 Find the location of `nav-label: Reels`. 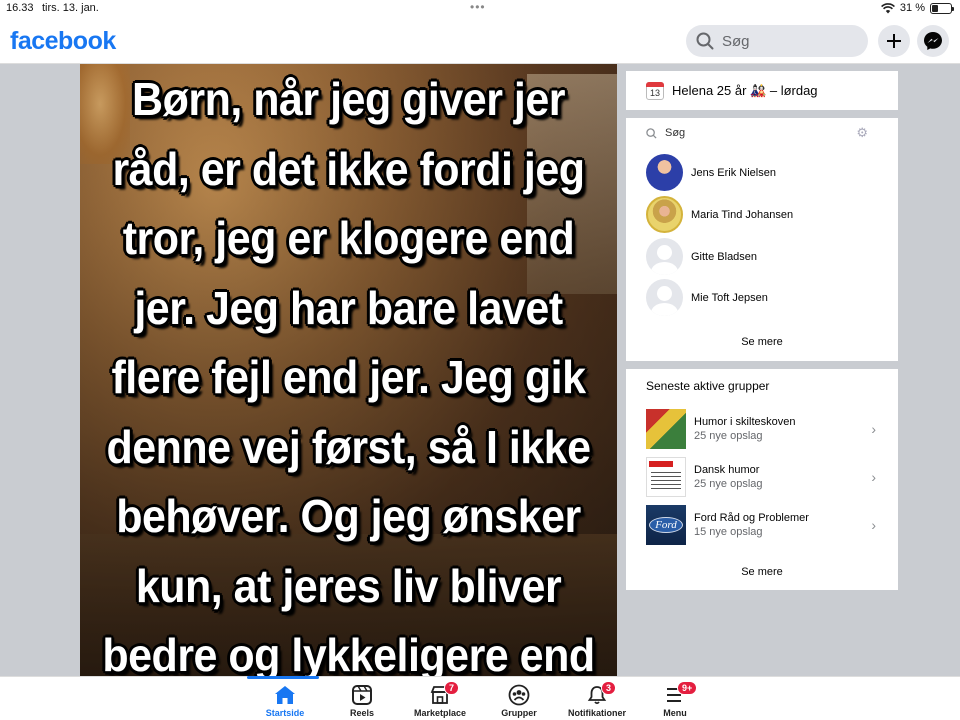

nav-label: Reels is located at coordinates (362, 713).